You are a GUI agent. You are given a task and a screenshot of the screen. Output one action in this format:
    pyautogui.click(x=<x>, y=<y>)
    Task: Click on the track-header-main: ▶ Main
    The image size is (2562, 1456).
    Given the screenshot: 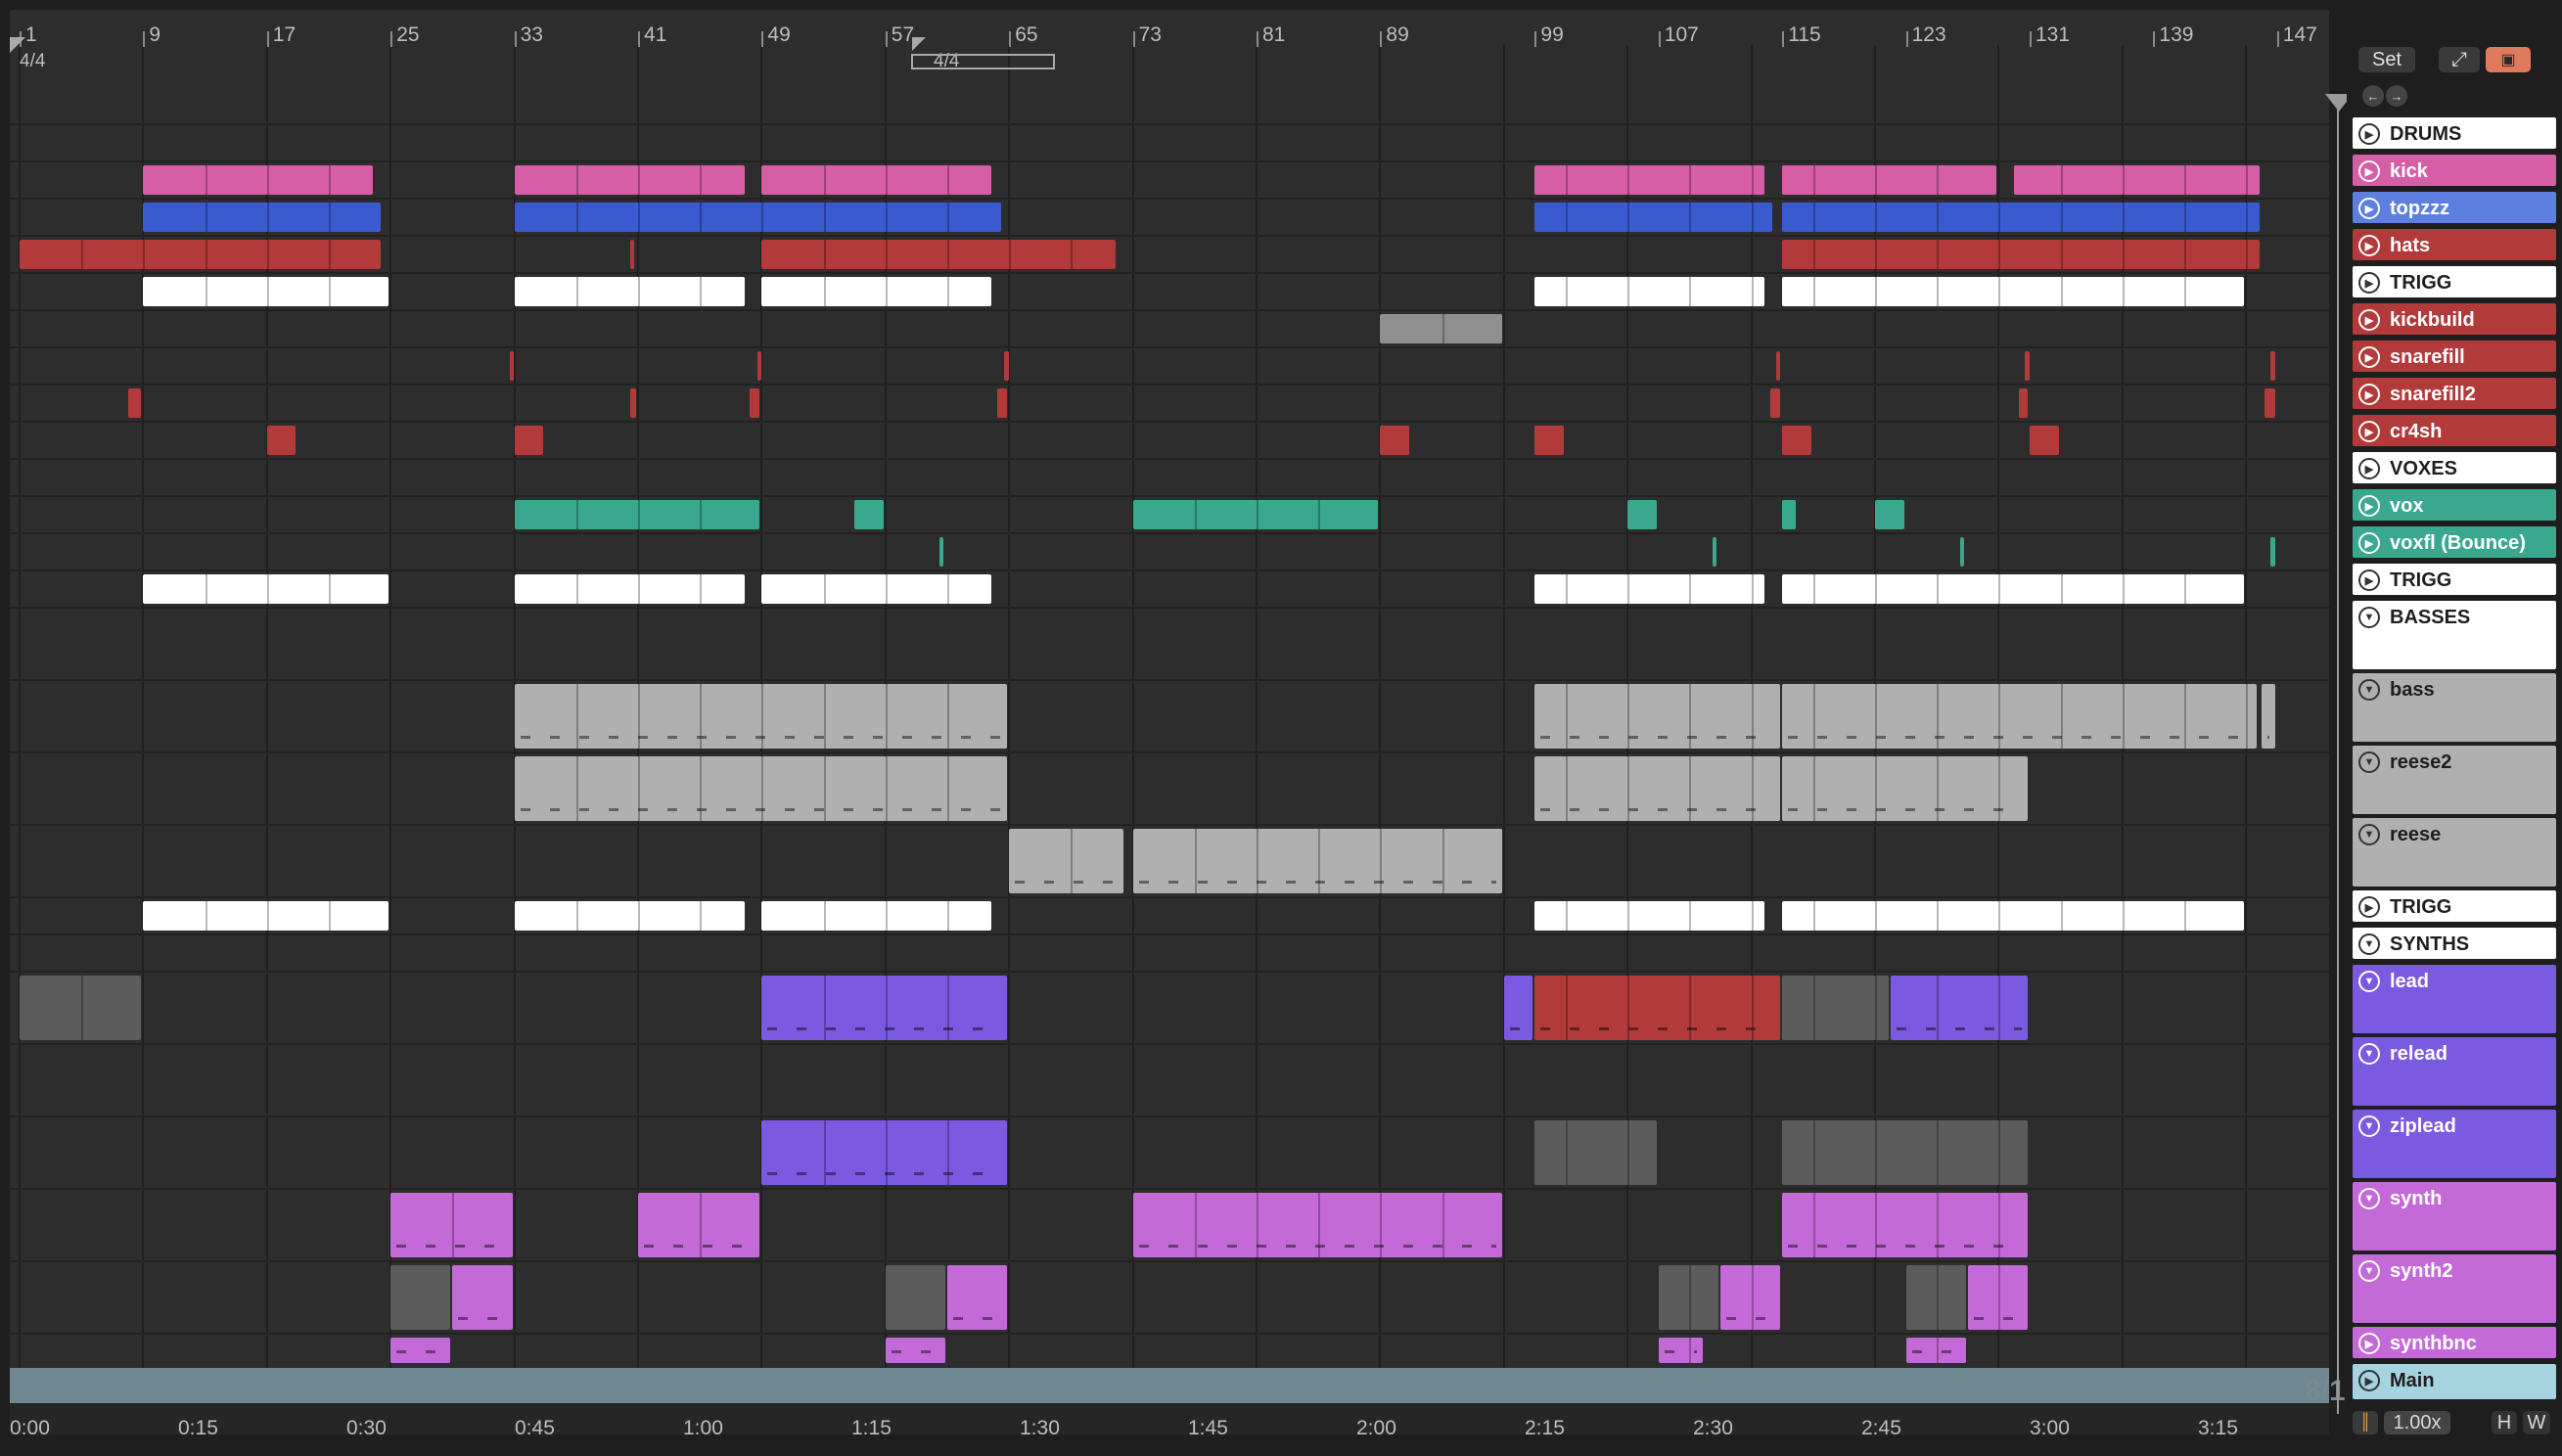 What is the action you would take?
    pyautogui.click(x=2454, y=1381)
    